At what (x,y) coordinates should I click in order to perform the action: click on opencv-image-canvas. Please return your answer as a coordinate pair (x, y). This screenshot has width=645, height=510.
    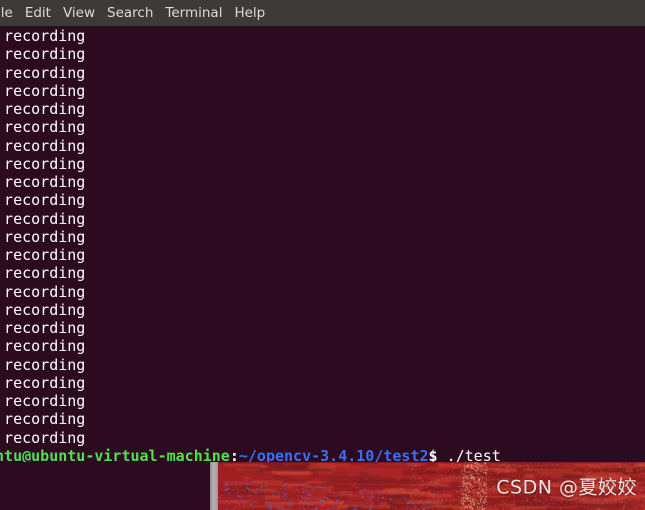
    Looking at the image, I should click on (431, 486).